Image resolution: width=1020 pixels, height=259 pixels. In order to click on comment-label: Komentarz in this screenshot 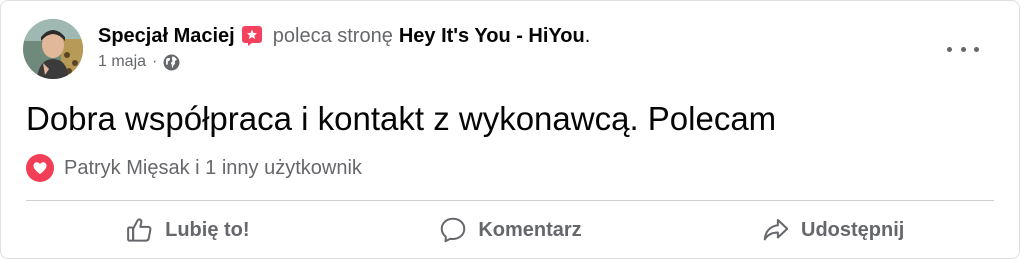, I will do `click(530, 229)`.